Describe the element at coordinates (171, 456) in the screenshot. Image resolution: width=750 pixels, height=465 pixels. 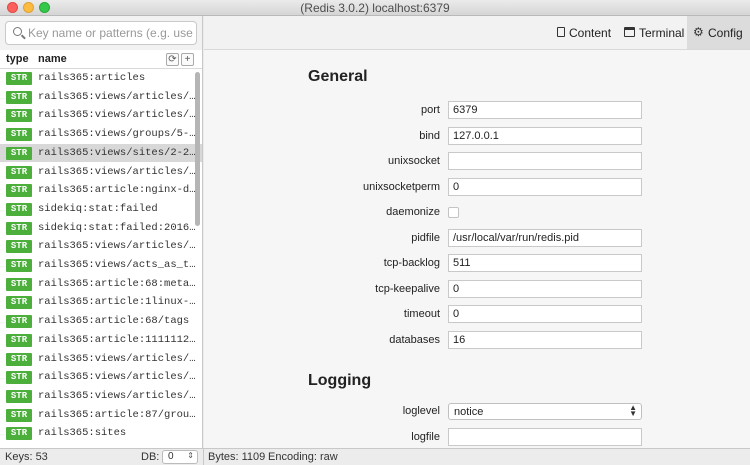
I see `db-select-value: 0` at that location.